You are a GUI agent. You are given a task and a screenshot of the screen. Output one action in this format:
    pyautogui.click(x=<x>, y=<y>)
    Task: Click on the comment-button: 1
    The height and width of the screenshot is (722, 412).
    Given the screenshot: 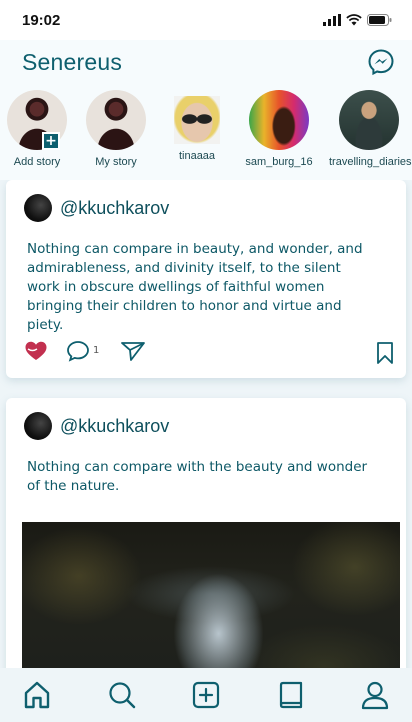 What is the action you would take?
    pyautogui.click(x=82, y=351)
    